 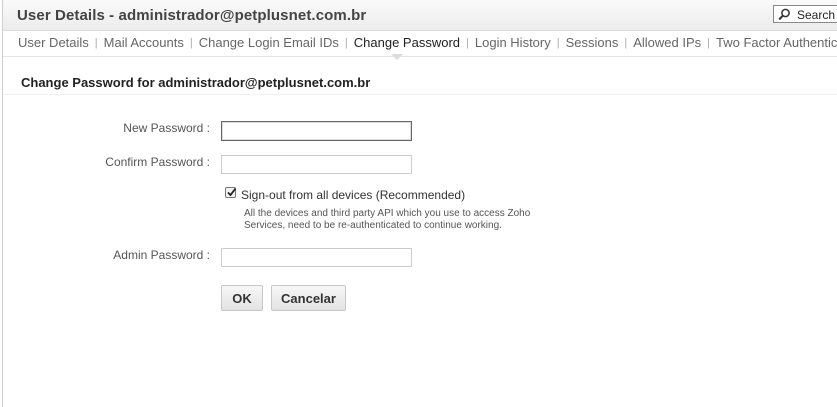 I want to click on tab-change-password: Change Password, so click(x=407, y=42).